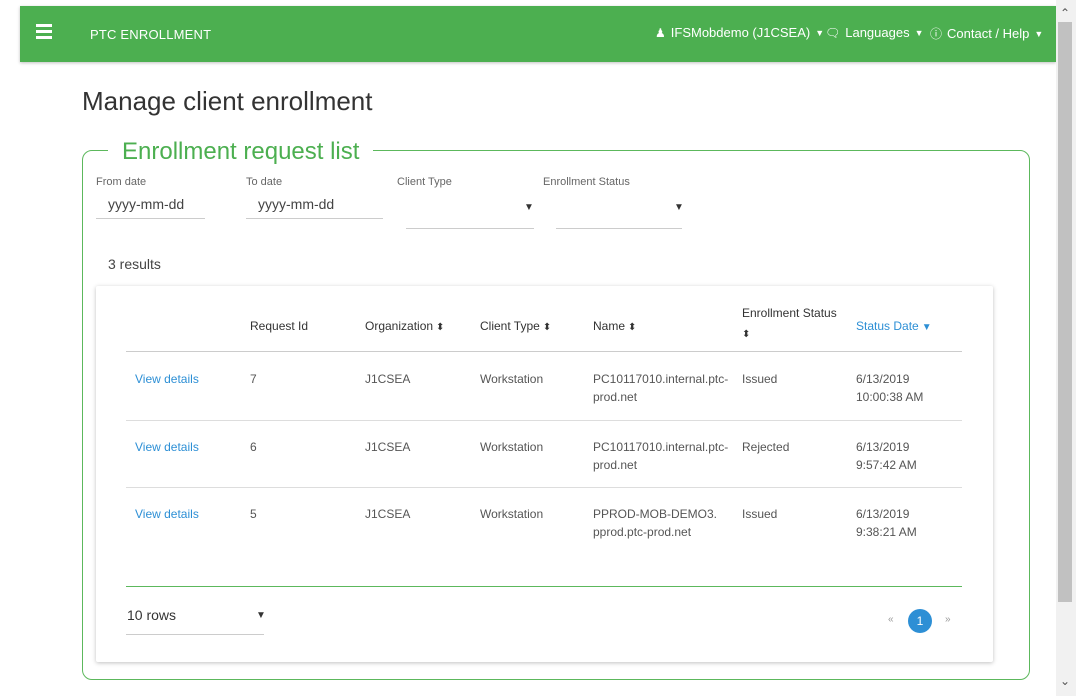 The width and height of the screenshot is (1076, 696). I want to click on scroll-up-icon: ⌃, so click(1065, 13).